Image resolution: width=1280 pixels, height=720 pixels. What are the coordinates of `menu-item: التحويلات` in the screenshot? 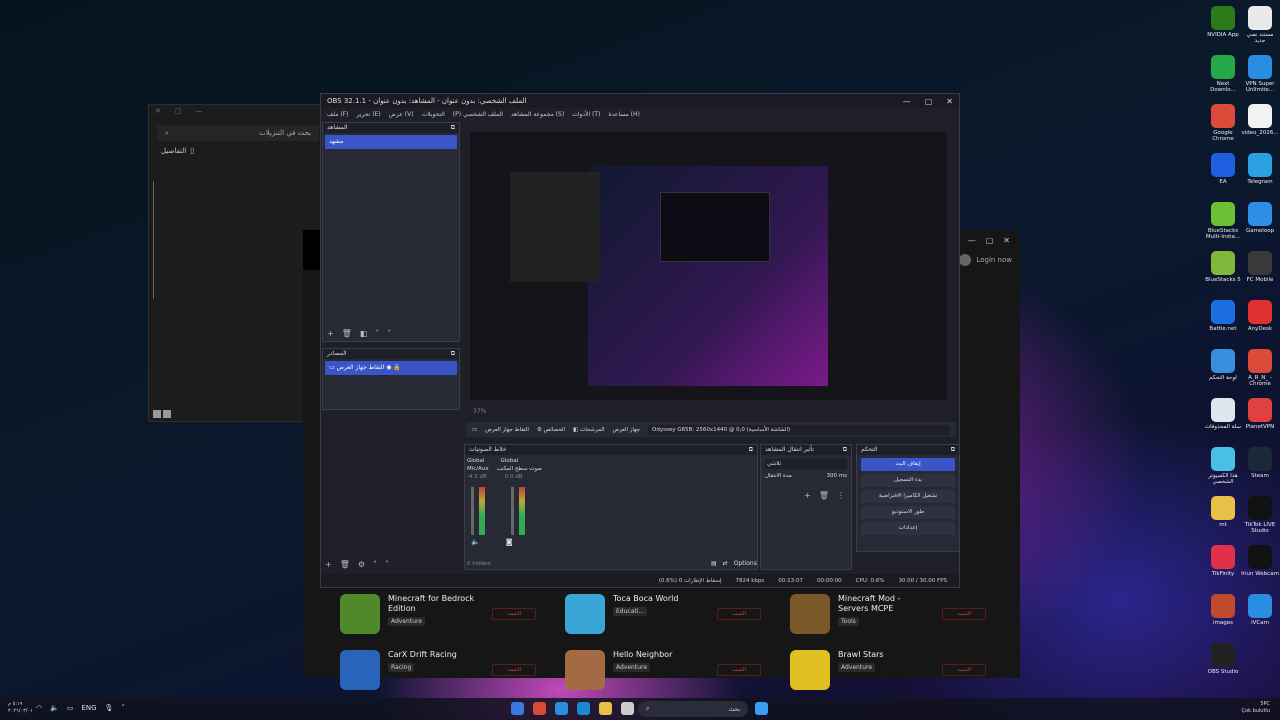 It's located at (433, 114).